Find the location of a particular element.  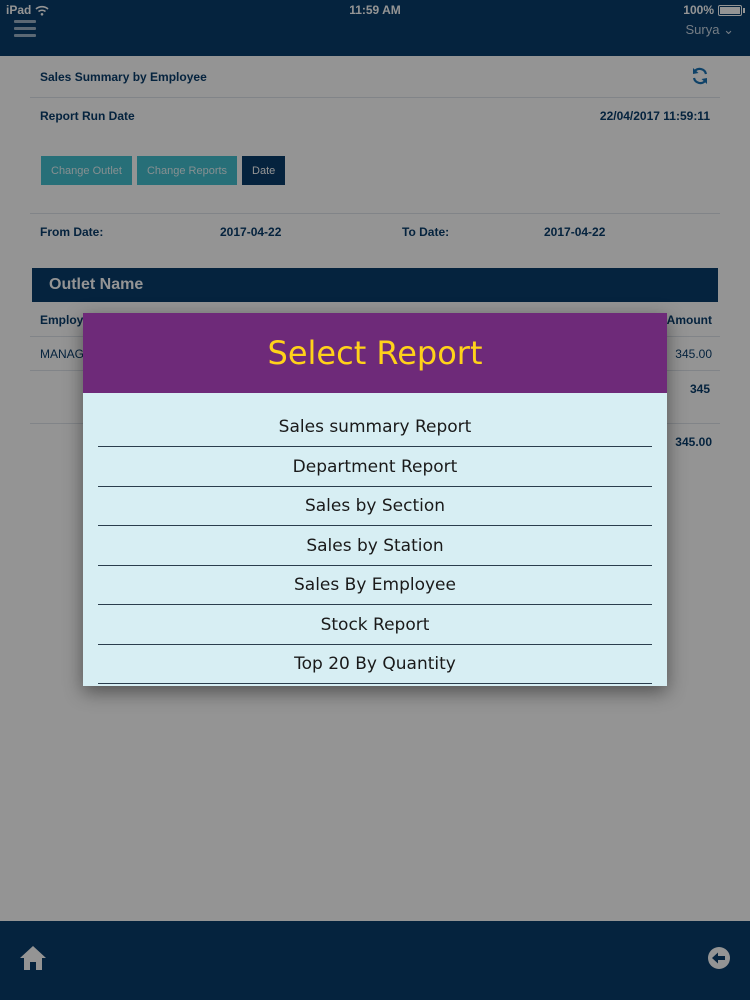

report-option-sales-by-section: Sales by Section is located at coordinates (375, 506).